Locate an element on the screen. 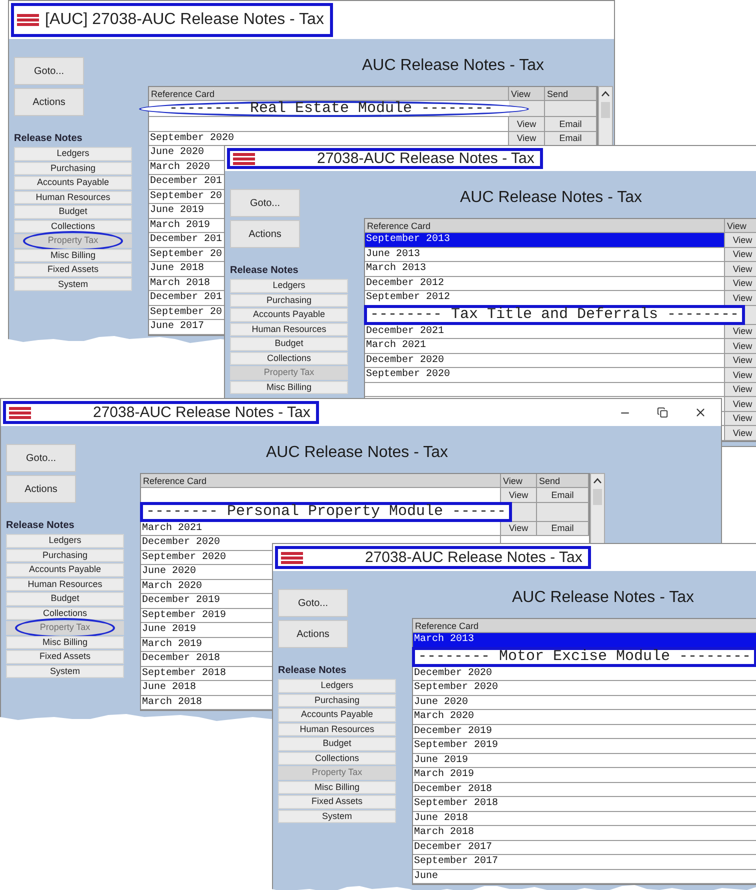 The width and height of the screenshot is (756, 890). window-title: [AUC] 27038-AUC Release Notes - Tax is located at coordinates (184, 20).